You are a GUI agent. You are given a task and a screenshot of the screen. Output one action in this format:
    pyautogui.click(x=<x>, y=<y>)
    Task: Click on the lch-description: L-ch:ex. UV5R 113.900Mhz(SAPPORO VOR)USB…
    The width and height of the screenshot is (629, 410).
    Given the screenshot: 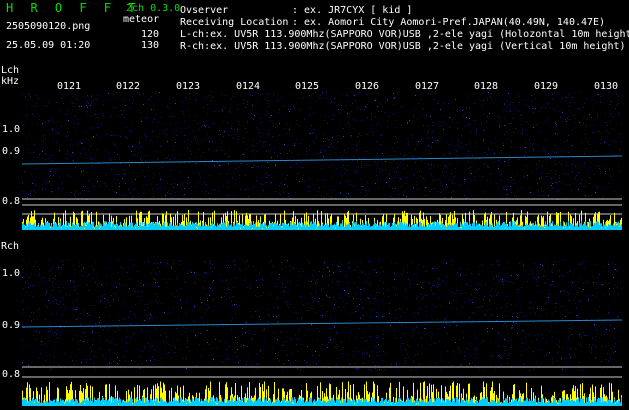 What is the action you would take?
    pyautogui.click(x=404, y=34)
    